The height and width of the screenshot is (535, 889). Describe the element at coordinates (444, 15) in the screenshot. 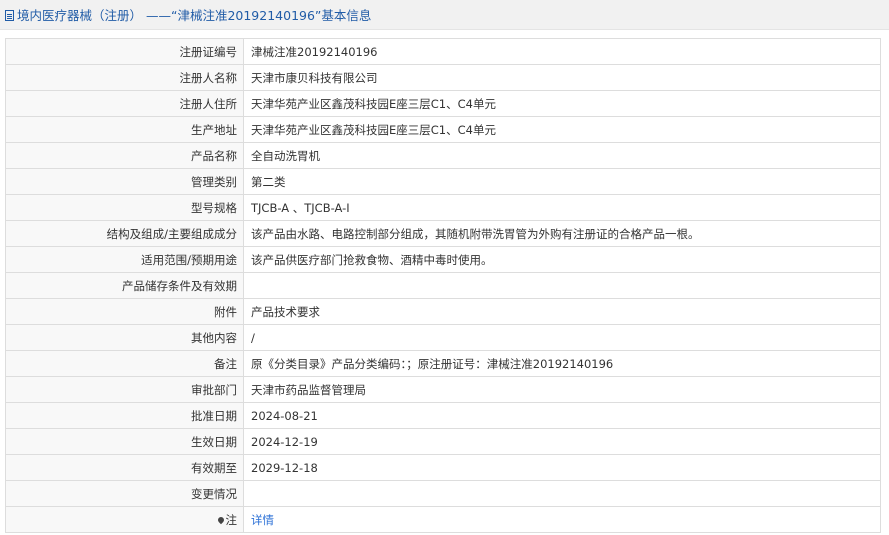

I see `page-header: 境内医疗器械（注册） ——“津械注准20192140196”基本信息` at that location.